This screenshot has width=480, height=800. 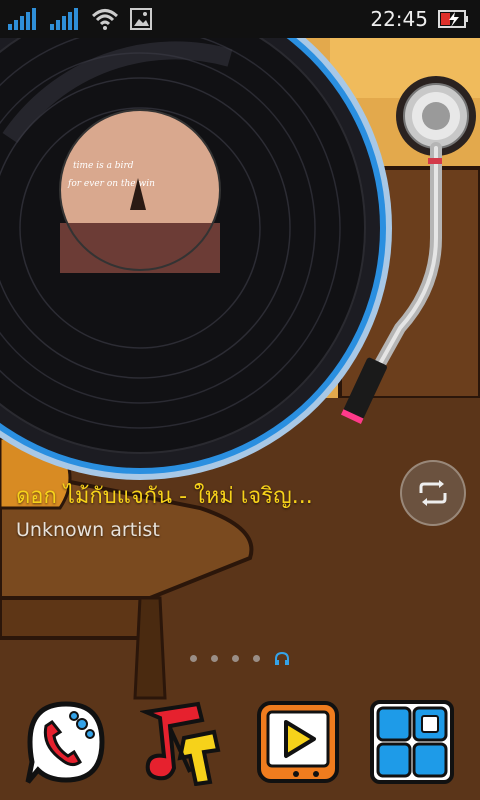 I want to click on signal-1-icon, so click(x=22, y=19).